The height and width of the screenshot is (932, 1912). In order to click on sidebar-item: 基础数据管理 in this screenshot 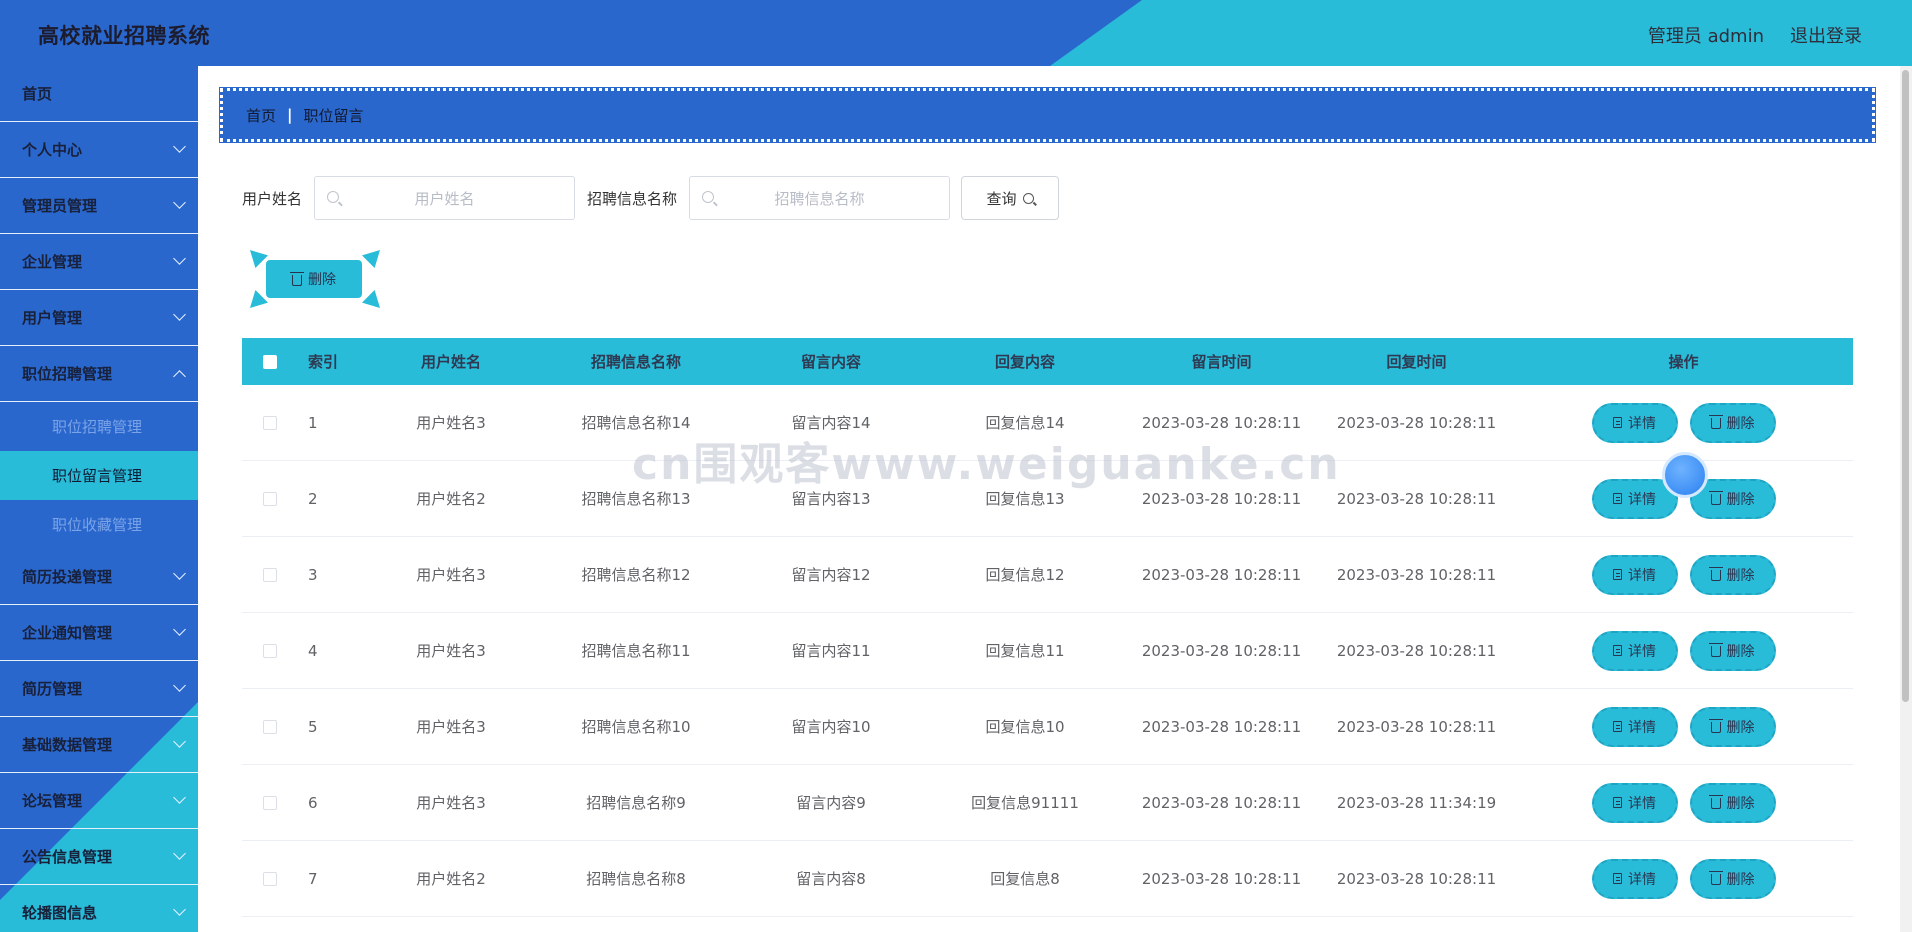, I will do `click(99, 745)`.